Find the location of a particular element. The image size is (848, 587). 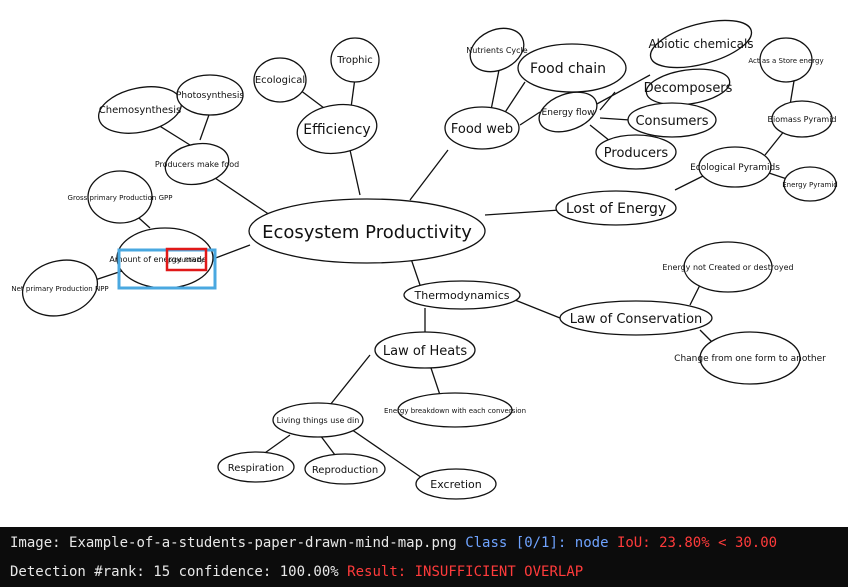

node-label-trophic: Trophic is located at coordinates (354, 60).